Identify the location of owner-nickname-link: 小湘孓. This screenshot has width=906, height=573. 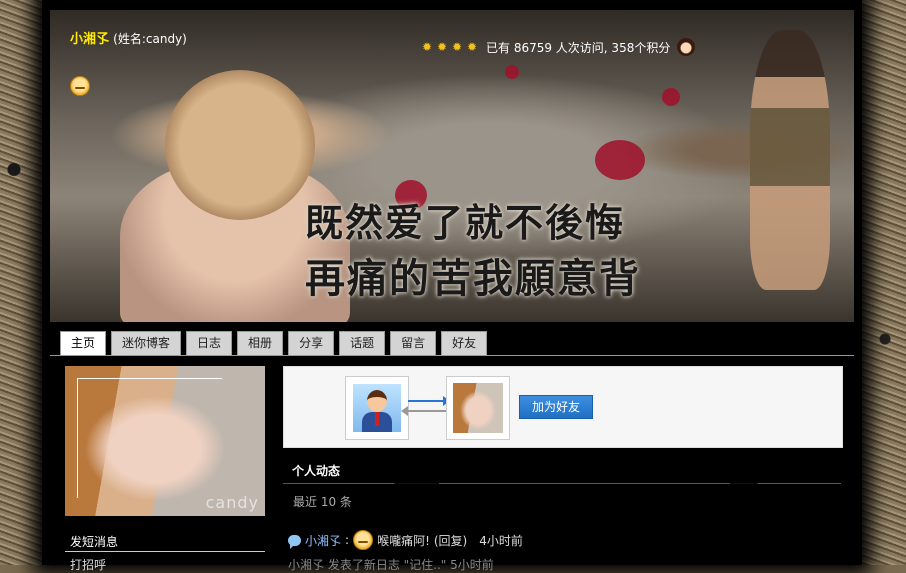
(89, 39).